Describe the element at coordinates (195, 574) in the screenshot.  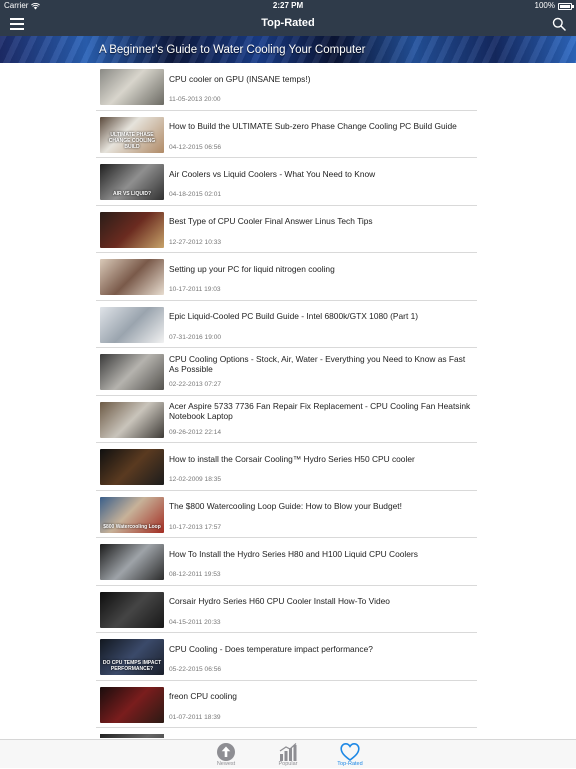
I see `video-date: 08-12-2011 19:53` at that location.